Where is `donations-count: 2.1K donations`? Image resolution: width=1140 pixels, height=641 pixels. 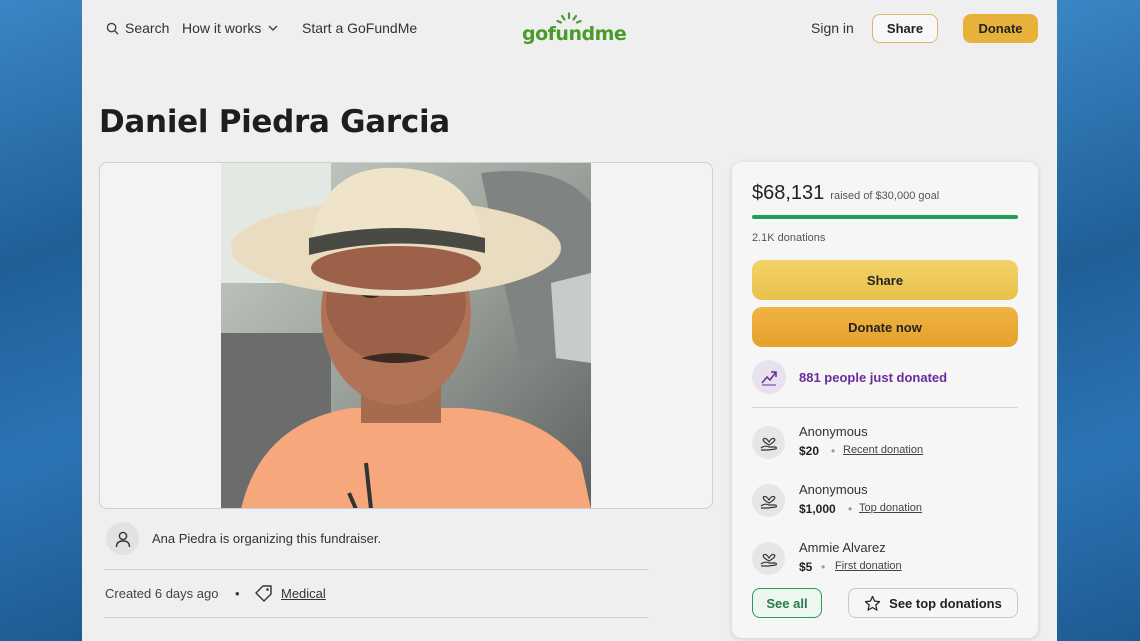 donations-count: 2.1K donations is located at coordinates (789, 238).